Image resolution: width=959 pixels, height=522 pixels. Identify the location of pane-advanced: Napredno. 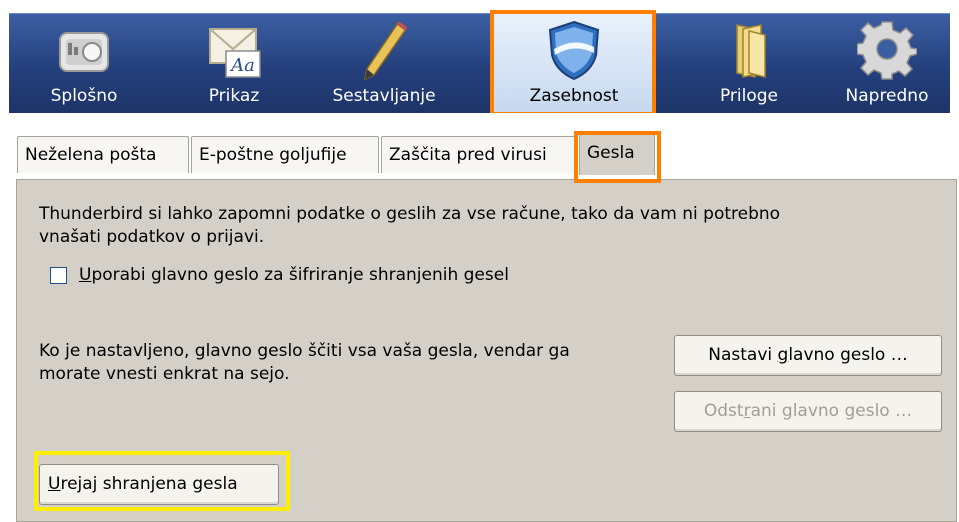
(887, 64).